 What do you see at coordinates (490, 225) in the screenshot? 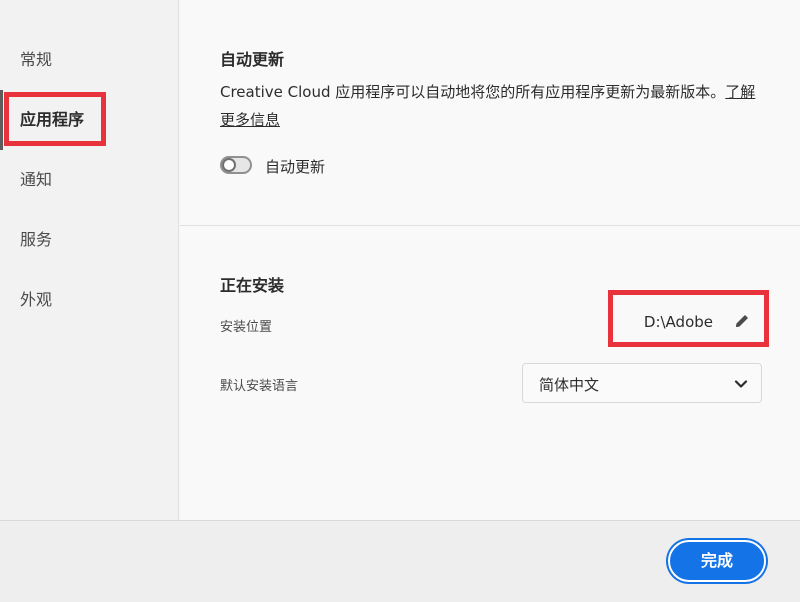
I see `section-divider` at bounding box center [490, 225].